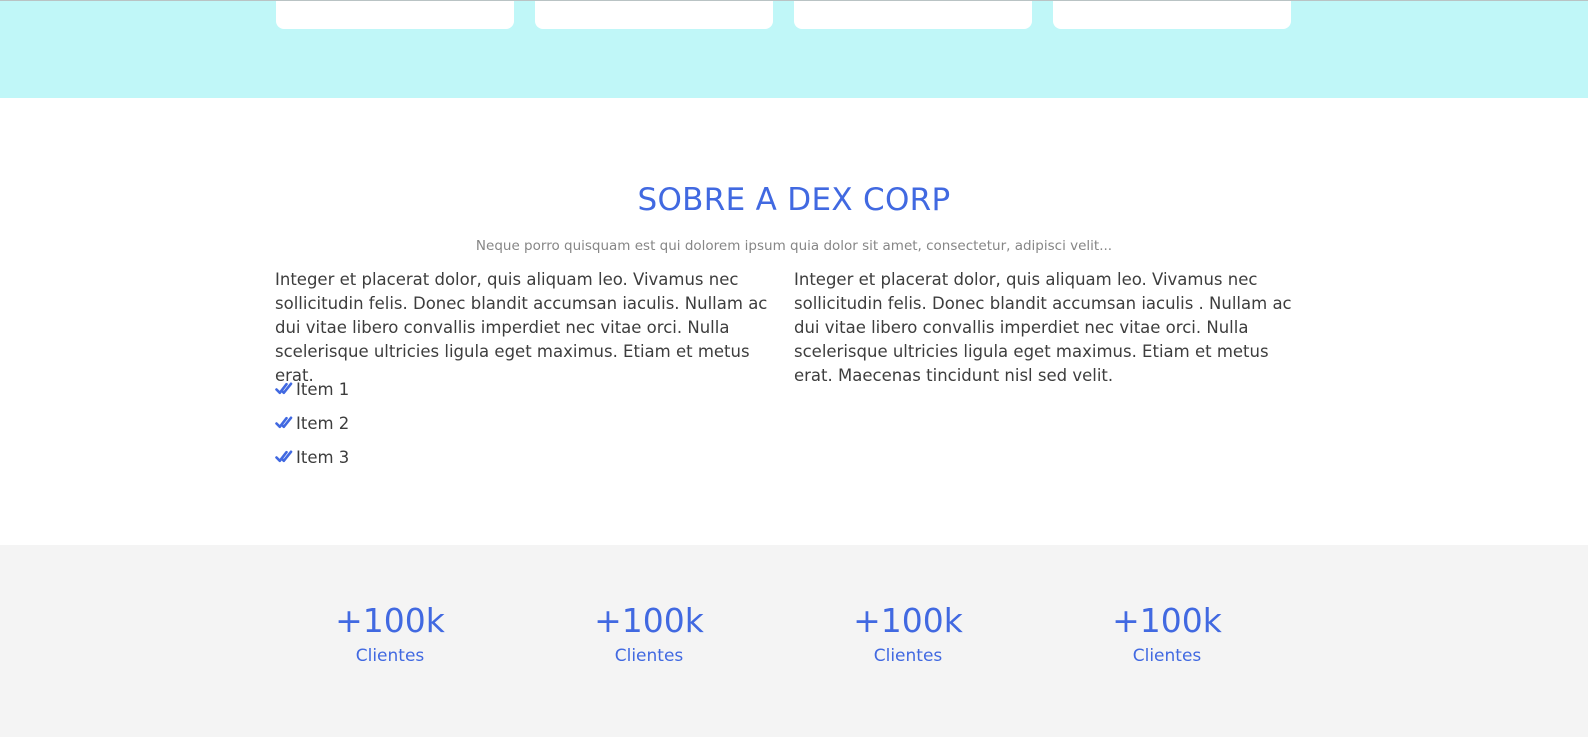 The width and height of the screenshot is (1588, 737). Describe the element at coordinates (323, 457) in the screenshot. I see `list-item-label: Item 3` at that location.